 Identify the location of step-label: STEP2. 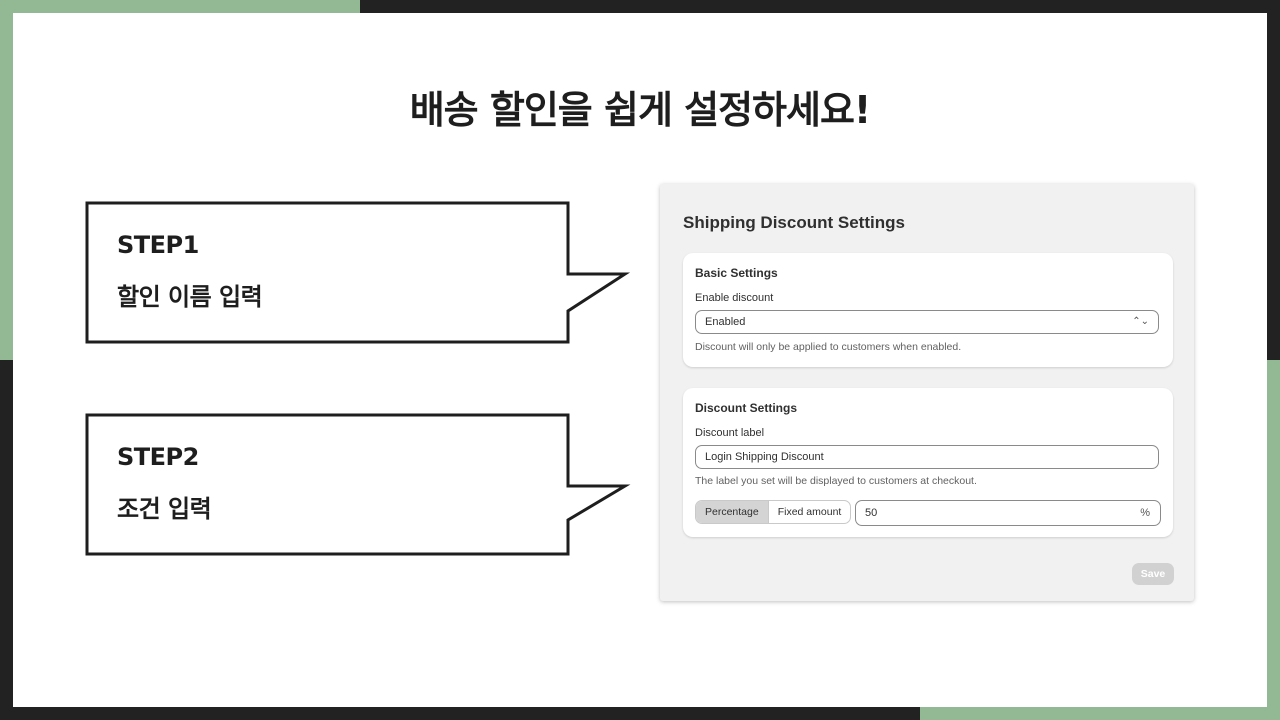
(158, 457).